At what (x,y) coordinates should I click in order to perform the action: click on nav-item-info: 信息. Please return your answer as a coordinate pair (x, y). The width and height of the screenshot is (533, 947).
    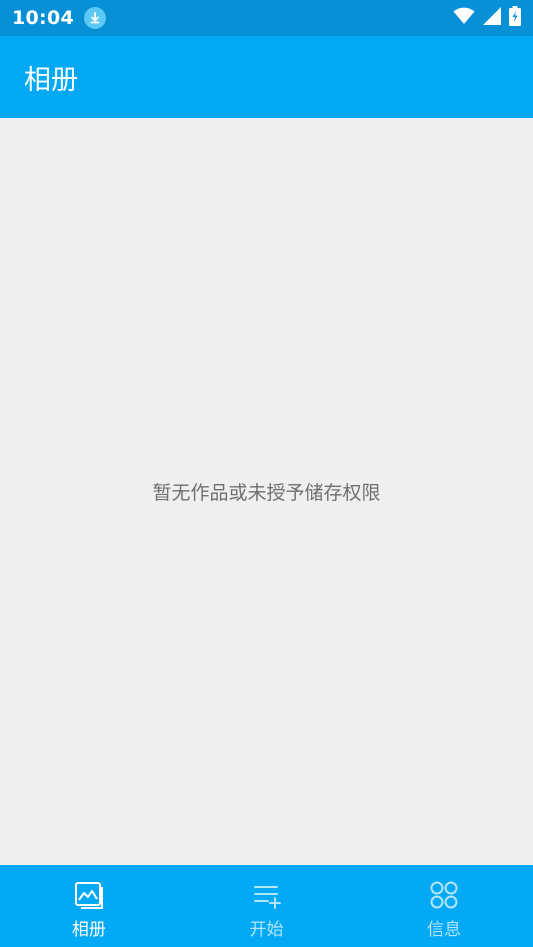
    Looking at the image, I should click on (444, 906).